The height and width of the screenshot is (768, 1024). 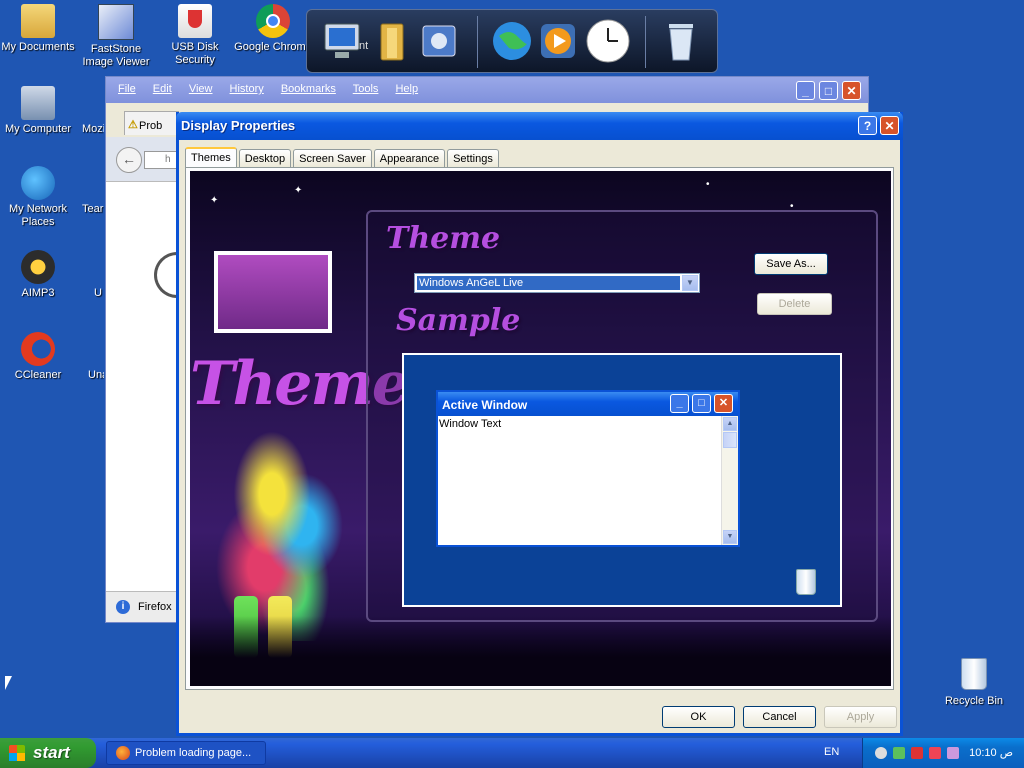 I want to click on delete-button: Delete, so click(x=794, y=304).